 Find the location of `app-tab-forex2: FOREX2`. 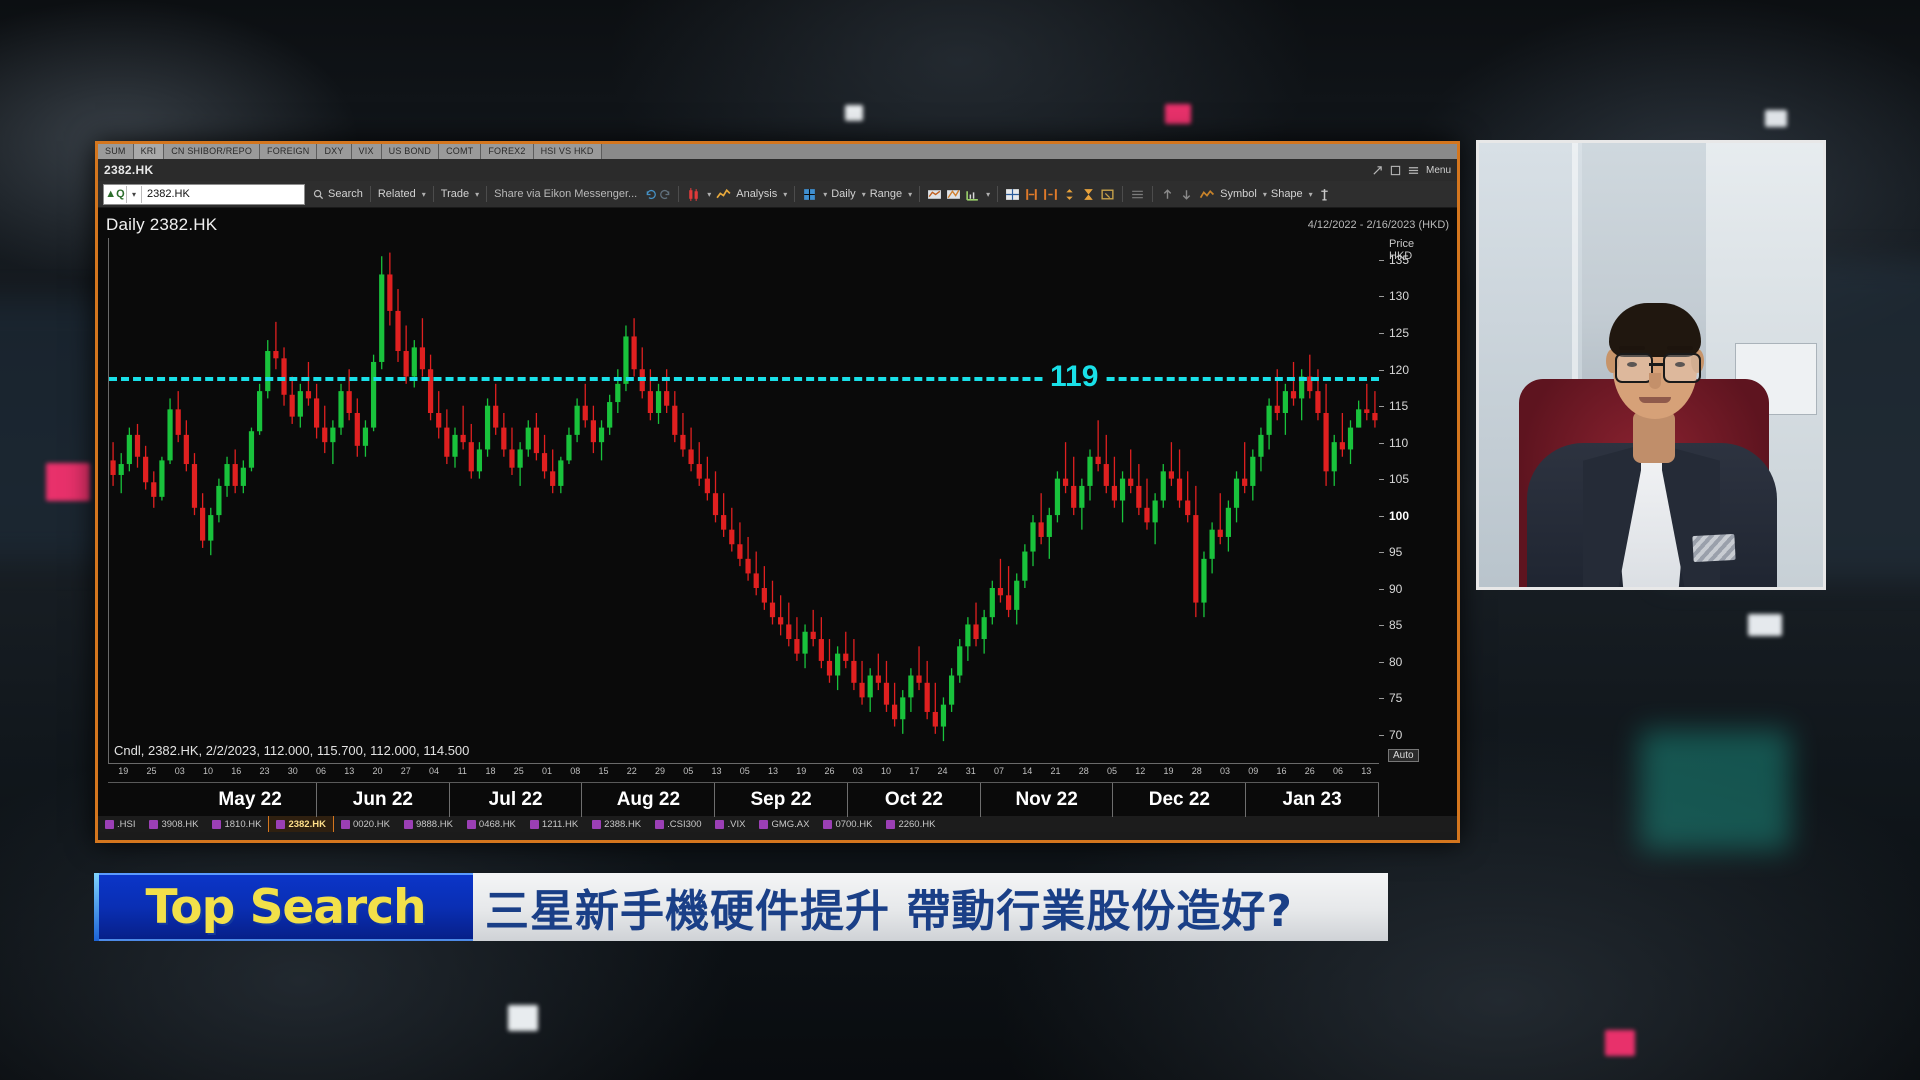

app-tab-forex2: FOREX2 is located at coordinates (507, 151).